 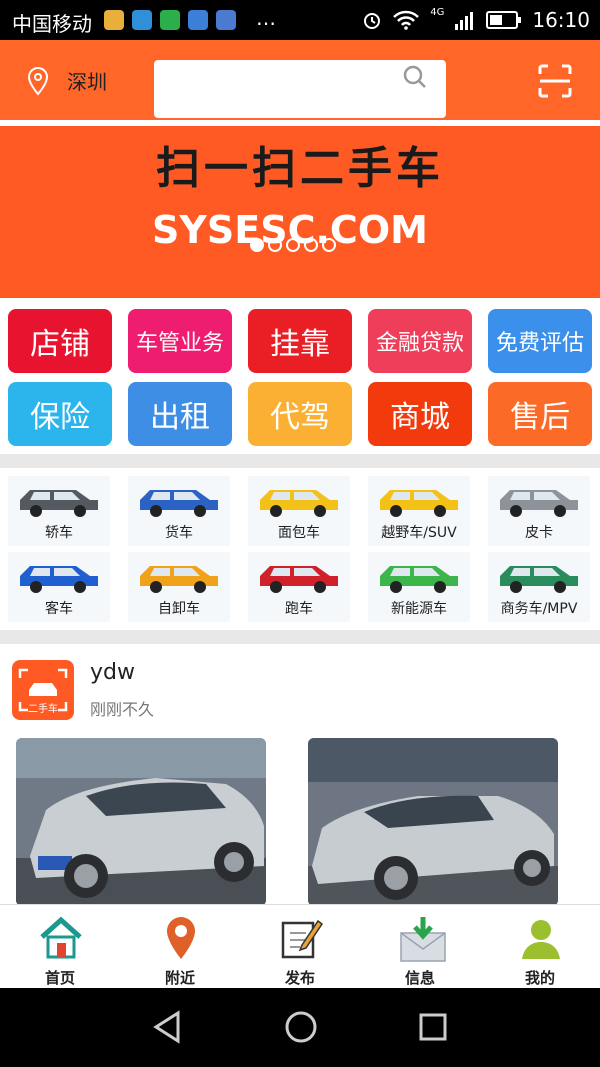 What do you see at coordinates (59, 533) in the screenshot?
I see `category-label: 轿车` at bounding box center [59, 533].